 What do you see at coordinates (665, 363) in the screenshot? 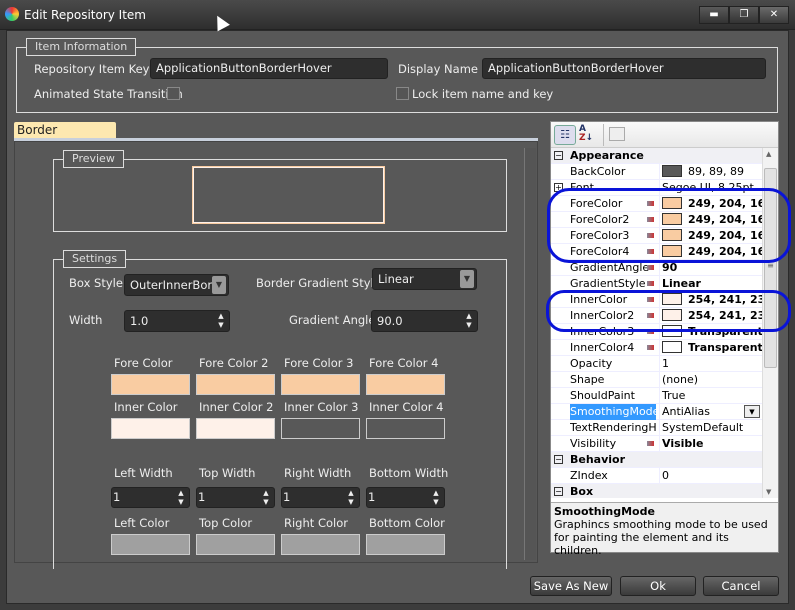
I see `property-value-text: 1` at bounding box center [665, 363].